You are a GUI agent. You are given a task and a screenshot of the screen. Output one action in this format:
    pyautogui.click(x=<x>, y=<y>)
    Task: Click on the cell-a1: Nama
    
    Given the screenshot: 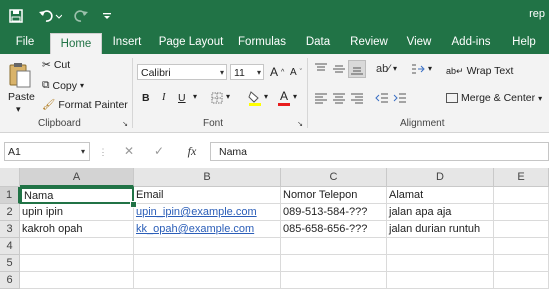 What is the action you would take?
    pyautogui.click(x=77, y=195)
    